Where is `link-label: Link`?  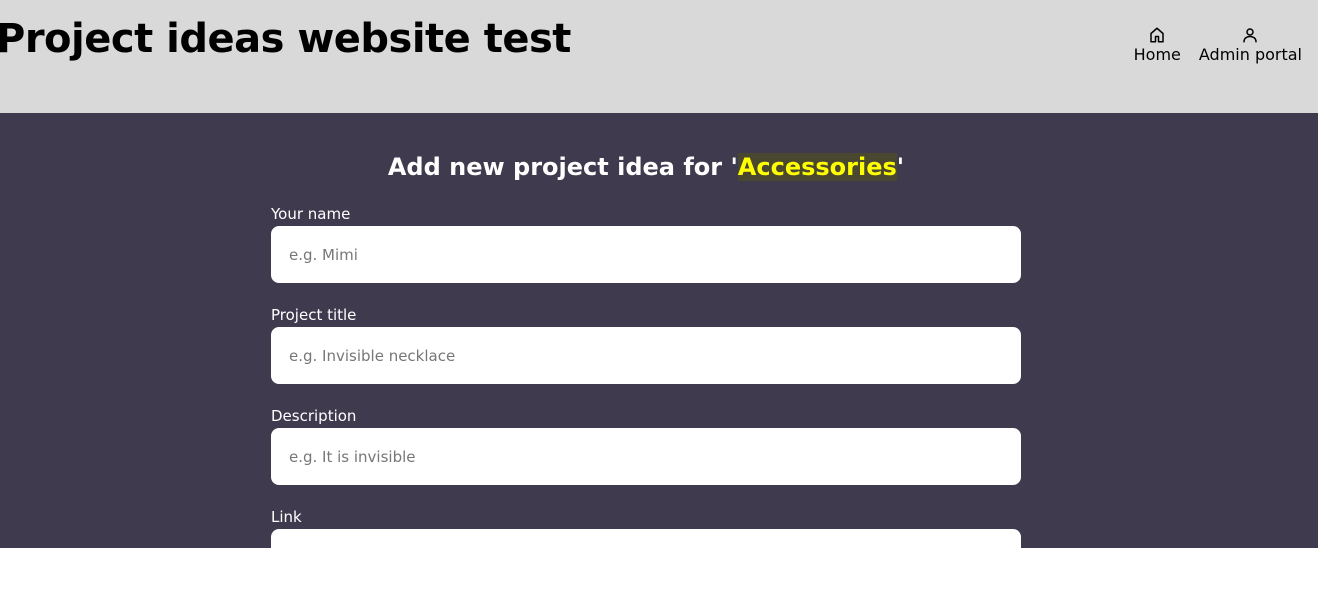
link-label: Link is located at coordinates (286, 517).